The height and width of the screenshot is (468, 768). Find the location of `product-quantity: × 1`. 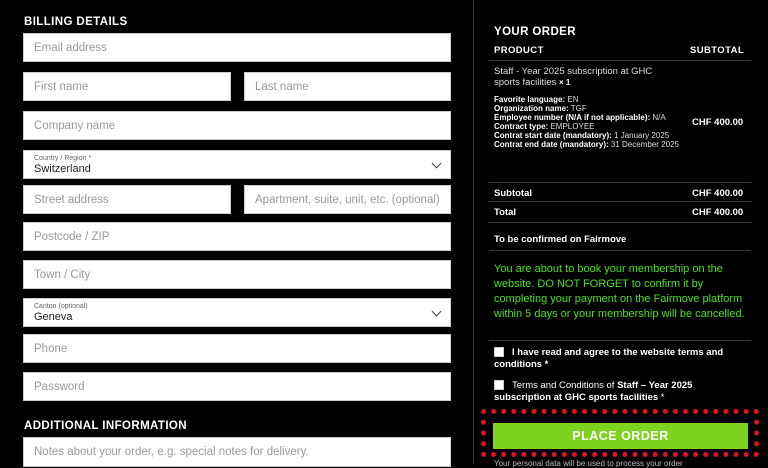

product-quantity: × 1 is located at coordinates (564, 82).